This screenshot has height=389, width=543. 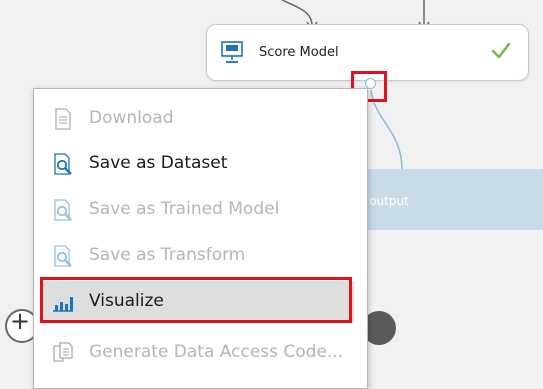 What do you see at coordinates (167, 255) in the screenshot?
I see `menu-item-label: Save as Transform` at bounding box center [167, 255].